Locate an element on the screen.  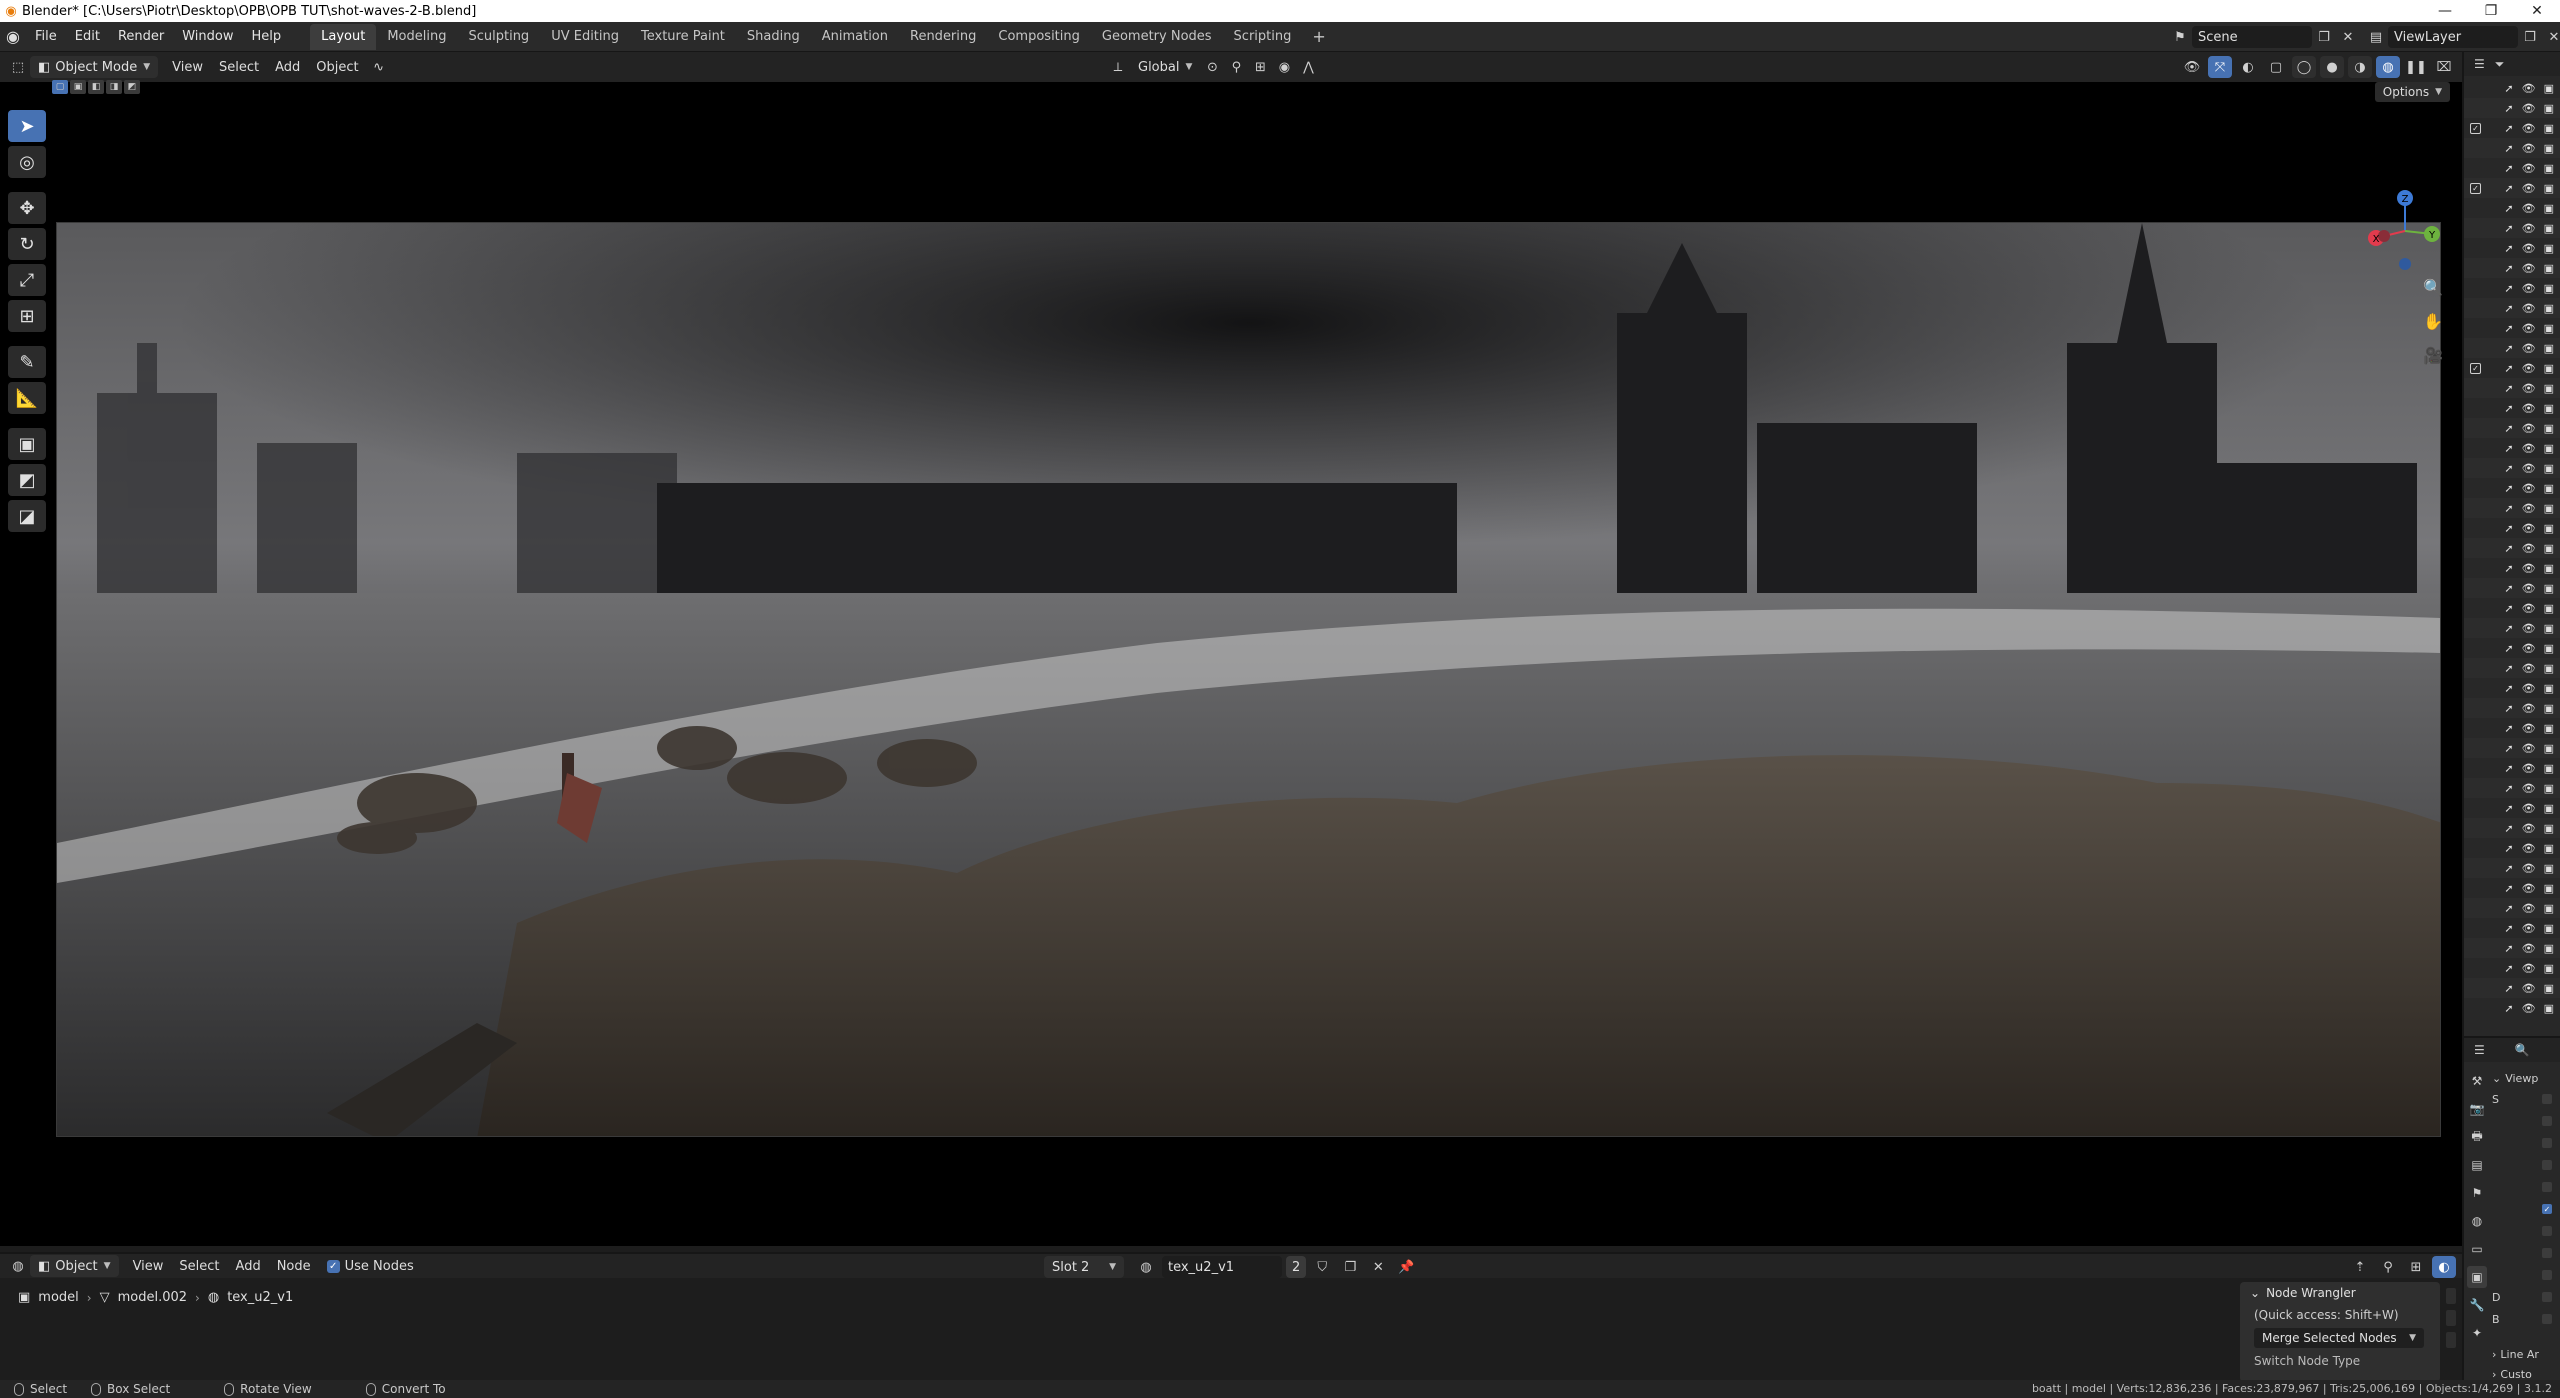
falloff-icon: ⋀ is located at coordinates (1308, 67).